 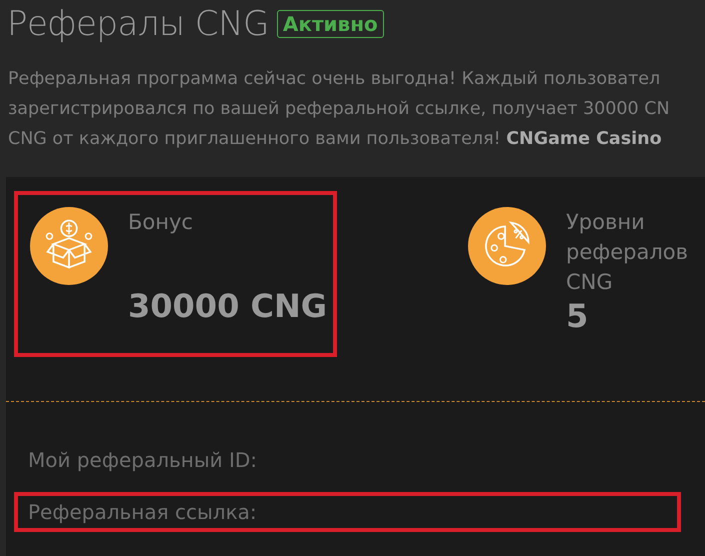 I want to click on page-title: Рефералы CNG, so click(x=138, y=24).